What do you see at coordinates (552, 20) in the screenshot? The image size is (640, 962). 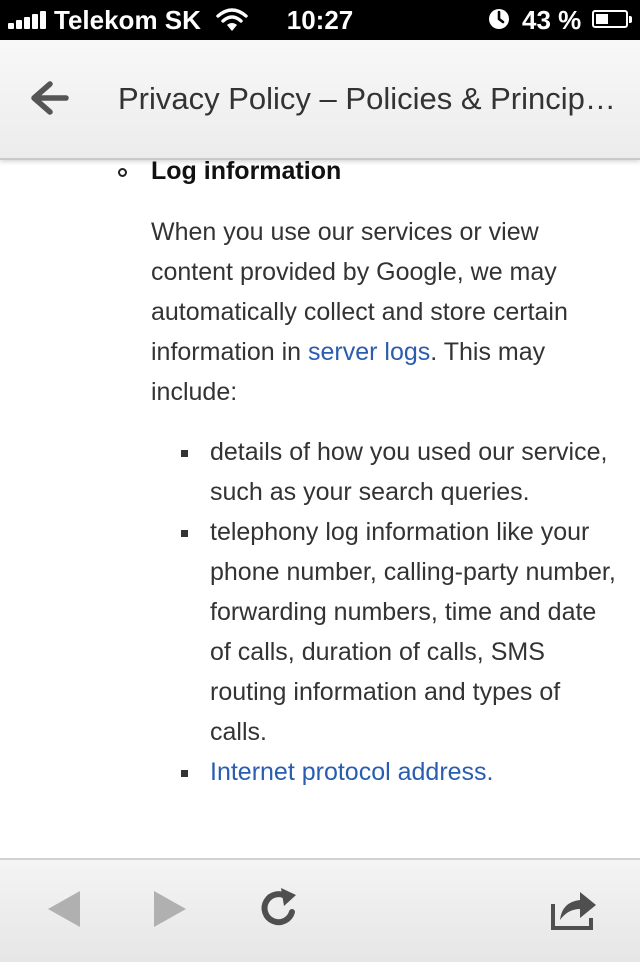 I see `battery-percentage: 43 %` at bounding box center [552, 20].